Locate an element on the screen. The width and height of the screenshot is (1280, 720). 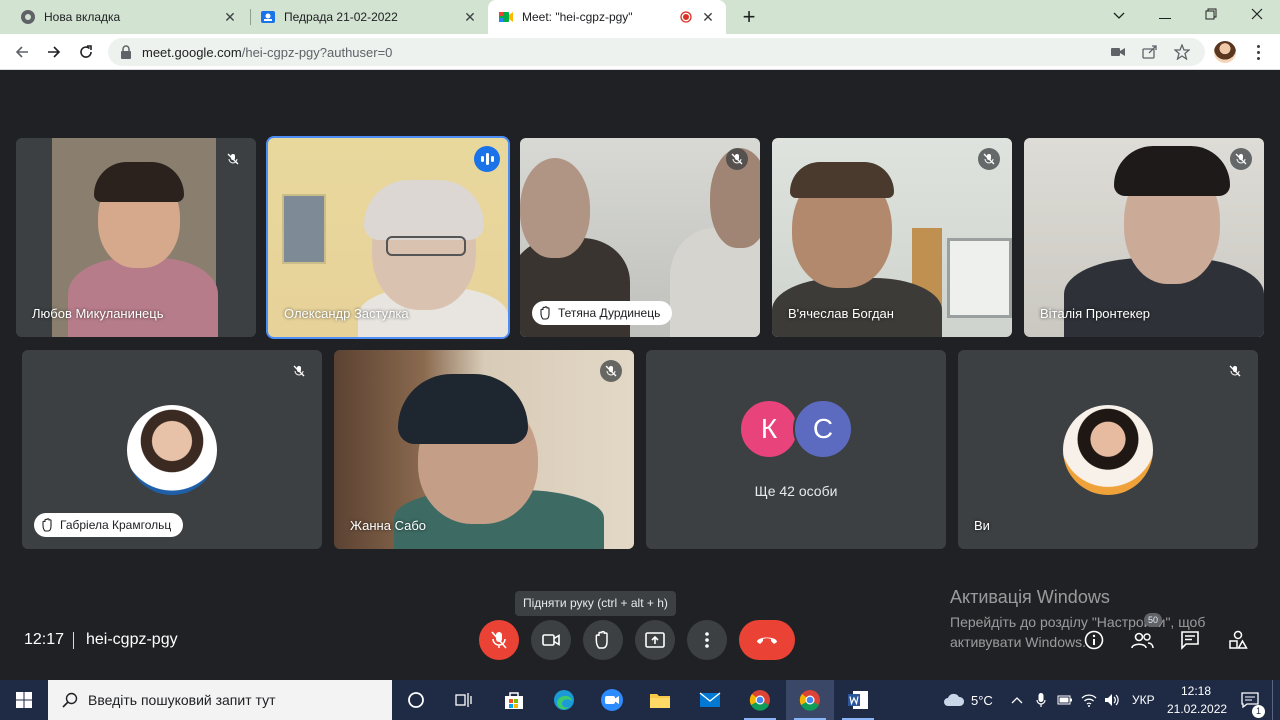
zoom-button is located at coordinates (612, 700).